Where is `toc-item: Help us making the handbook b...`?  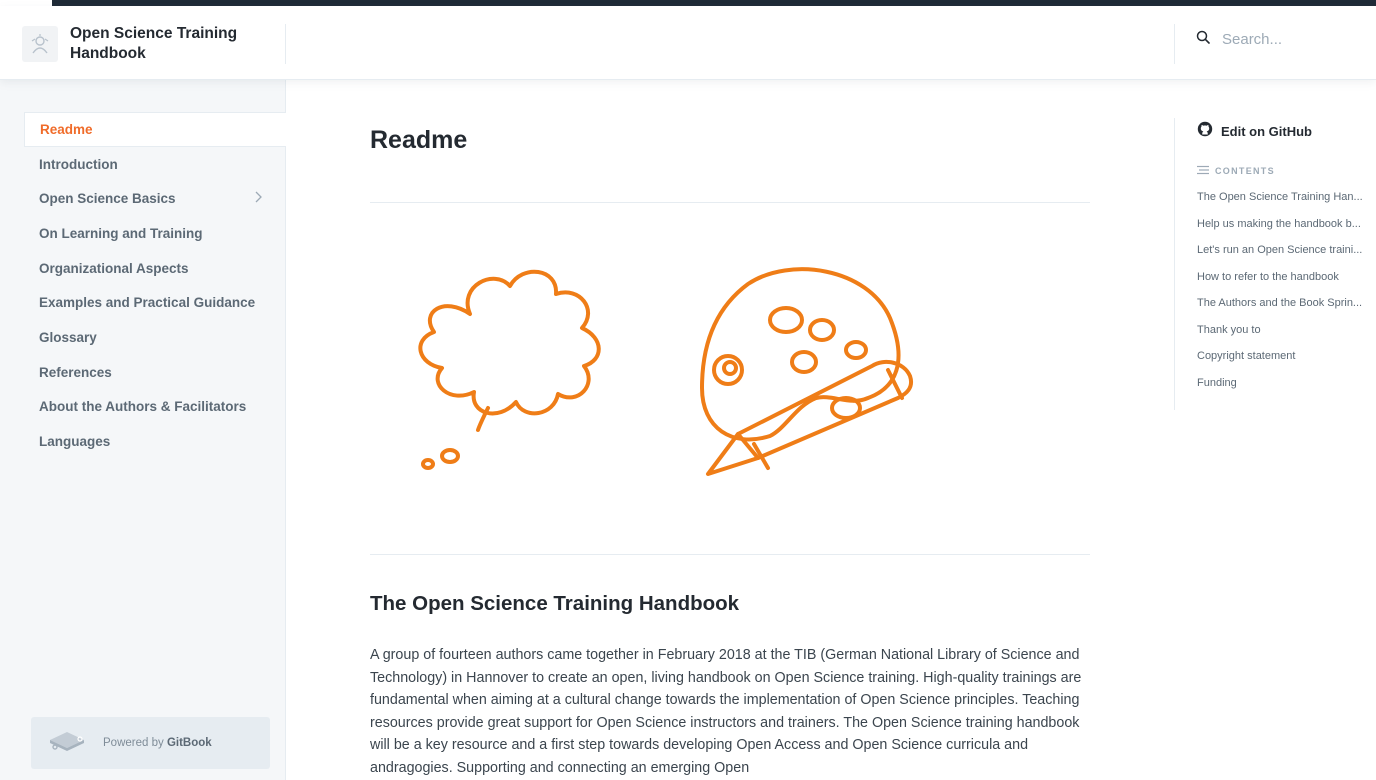
toc-item: Help us making the handbook b... is located at coordinates (1286, 224).